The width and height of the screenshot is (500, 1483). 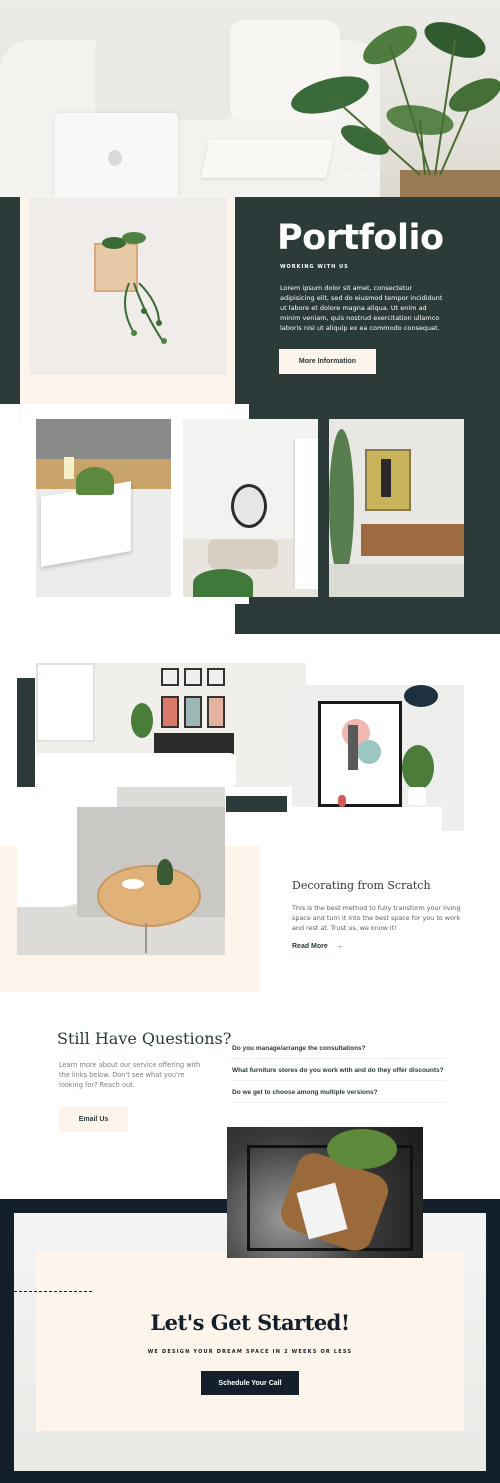 I want to click on pillow-illustration, so click(x=165, y=77).